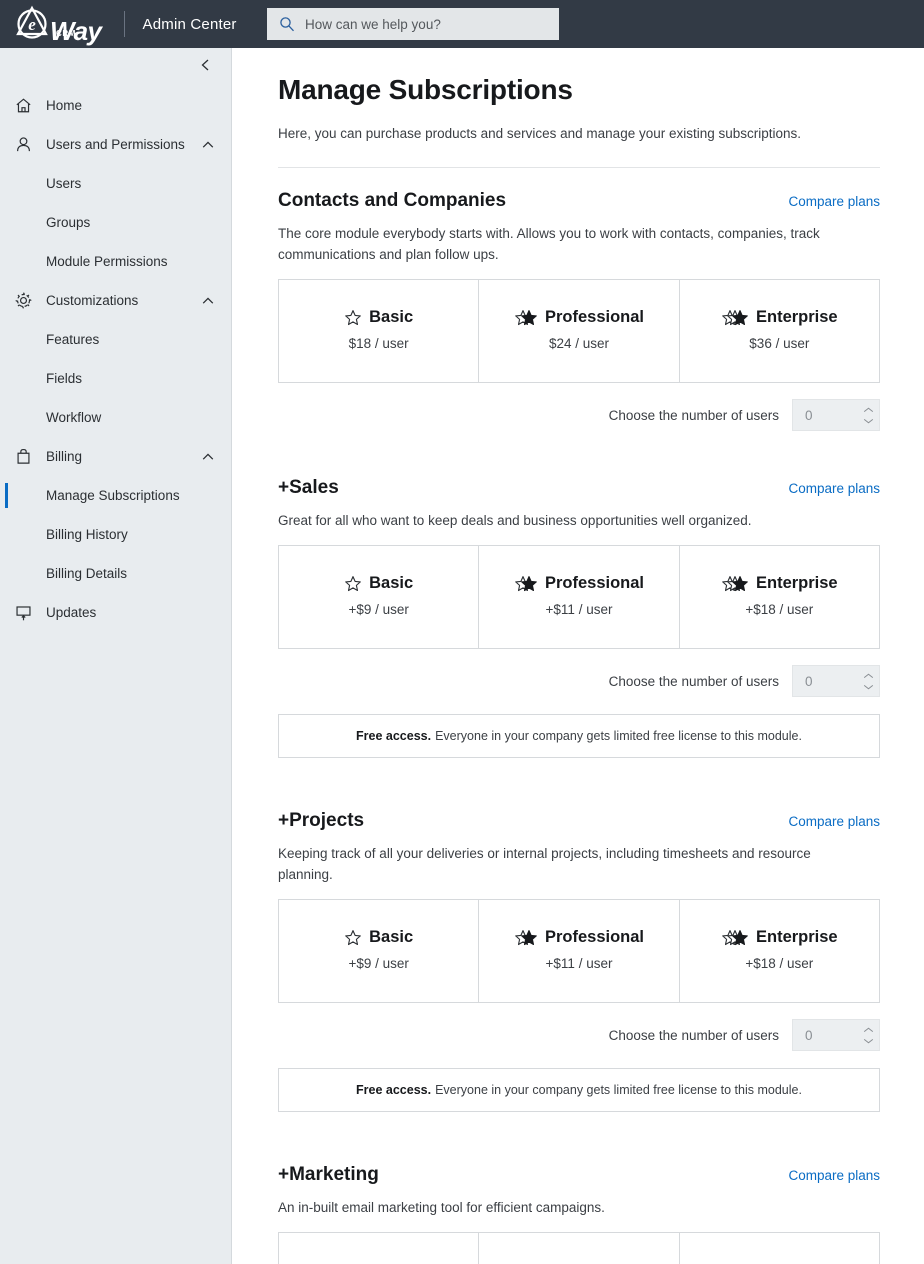 The width and height of the screenshot is (924, 1264). I want to click on sidebar-item-features: Features, so click(115, 339).